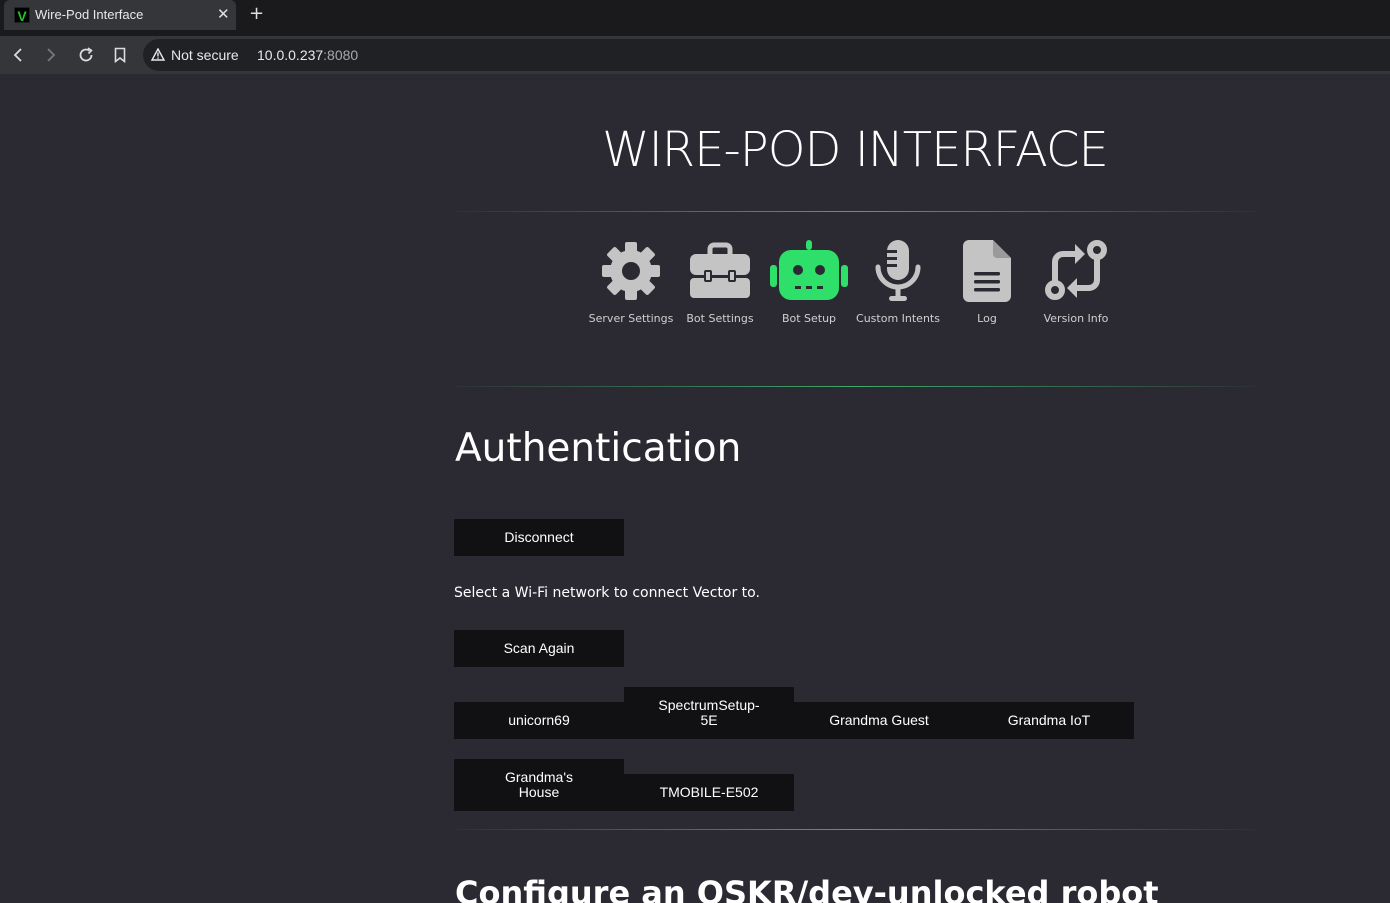  I want to click on url-host: 10.0.0.237, so click(290, 55).